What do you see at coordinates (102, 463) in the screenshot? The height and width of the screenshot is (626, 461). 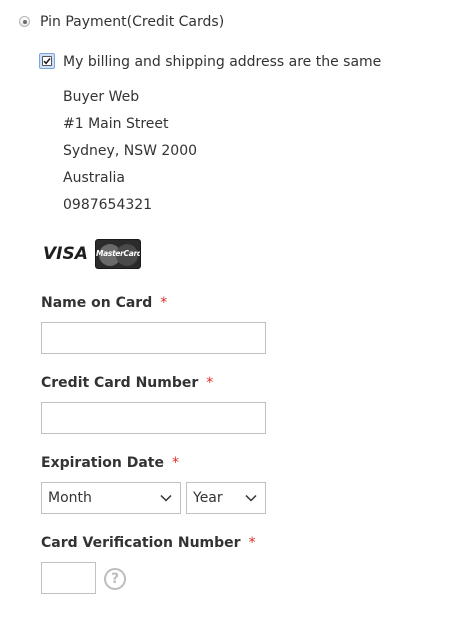 I see `expiration-date-label-text: Expiration Date` at bounding box center [102, 463].